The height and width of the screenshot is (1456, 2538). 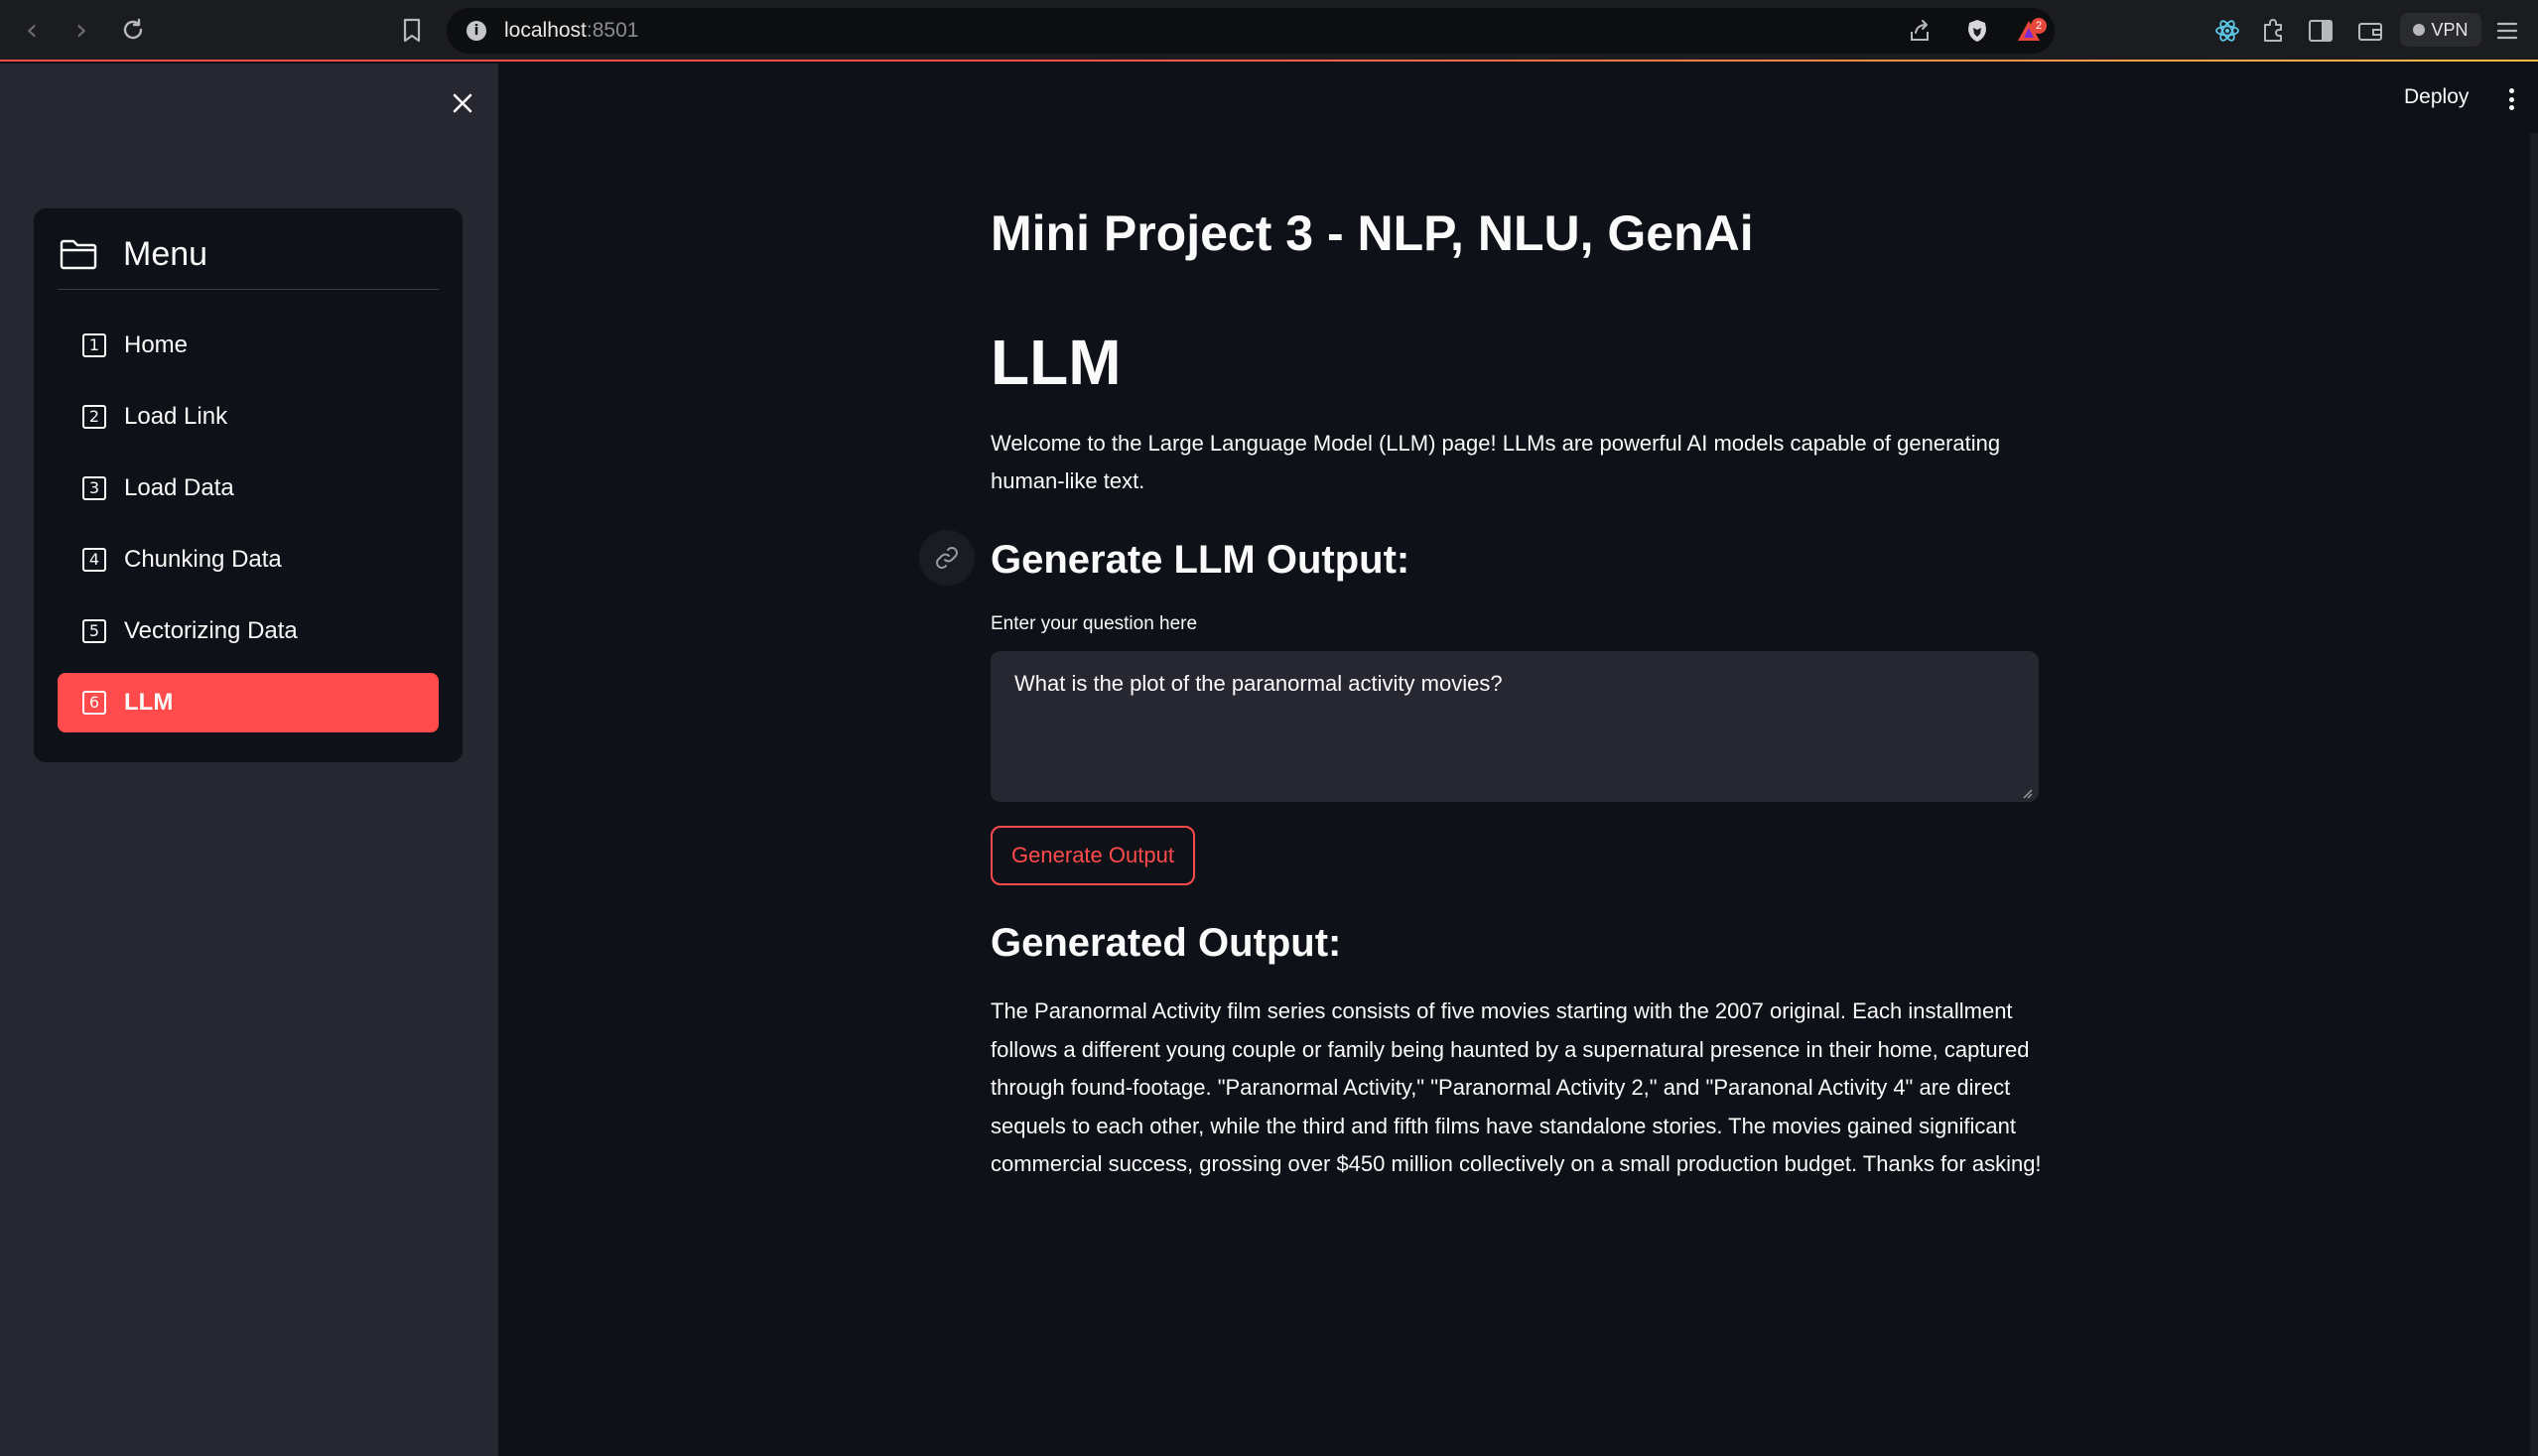 What do you see at coordinates (2027, 792) in the screenshot?
I see `resize-handle-icon` at bounding box center [2027, 792].